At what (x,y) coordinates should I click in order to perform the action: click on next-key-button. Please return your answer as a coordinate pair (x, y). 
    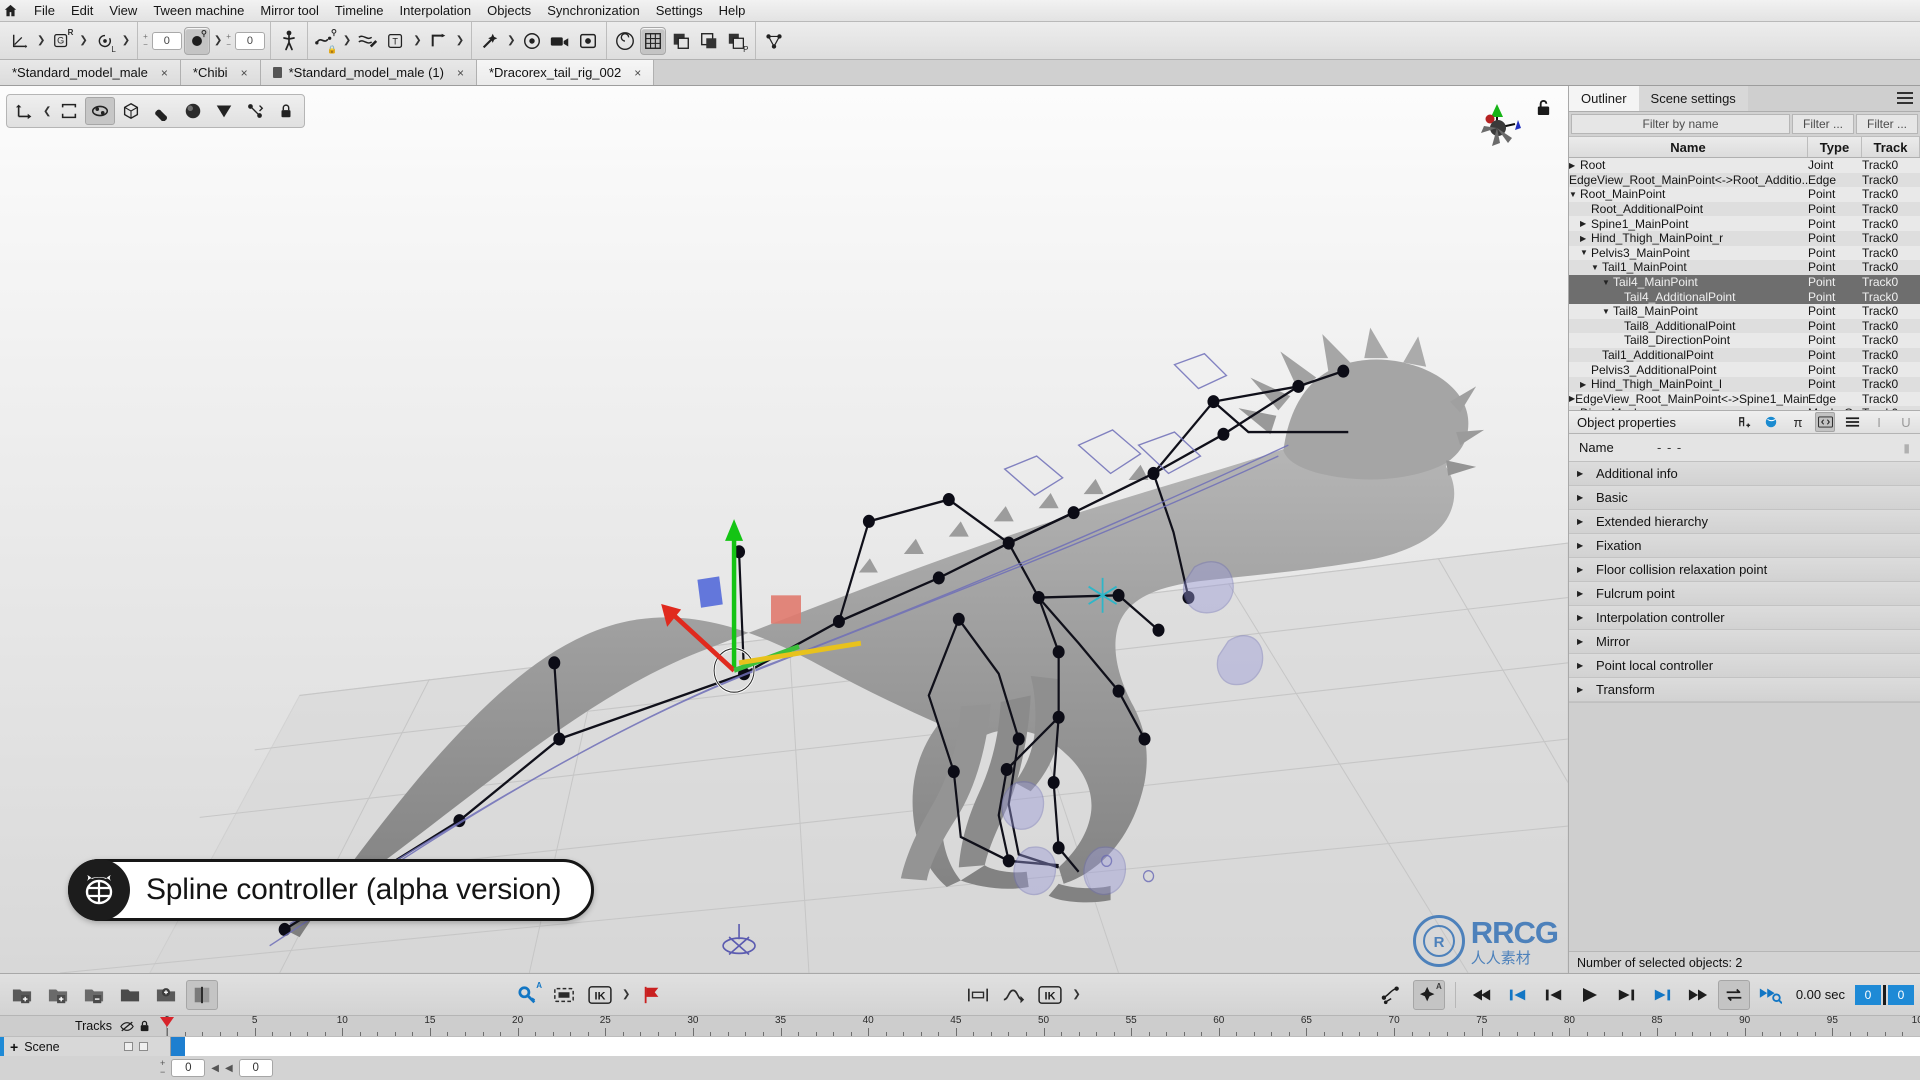
    Looking at the image, I should click on (1626, 995).